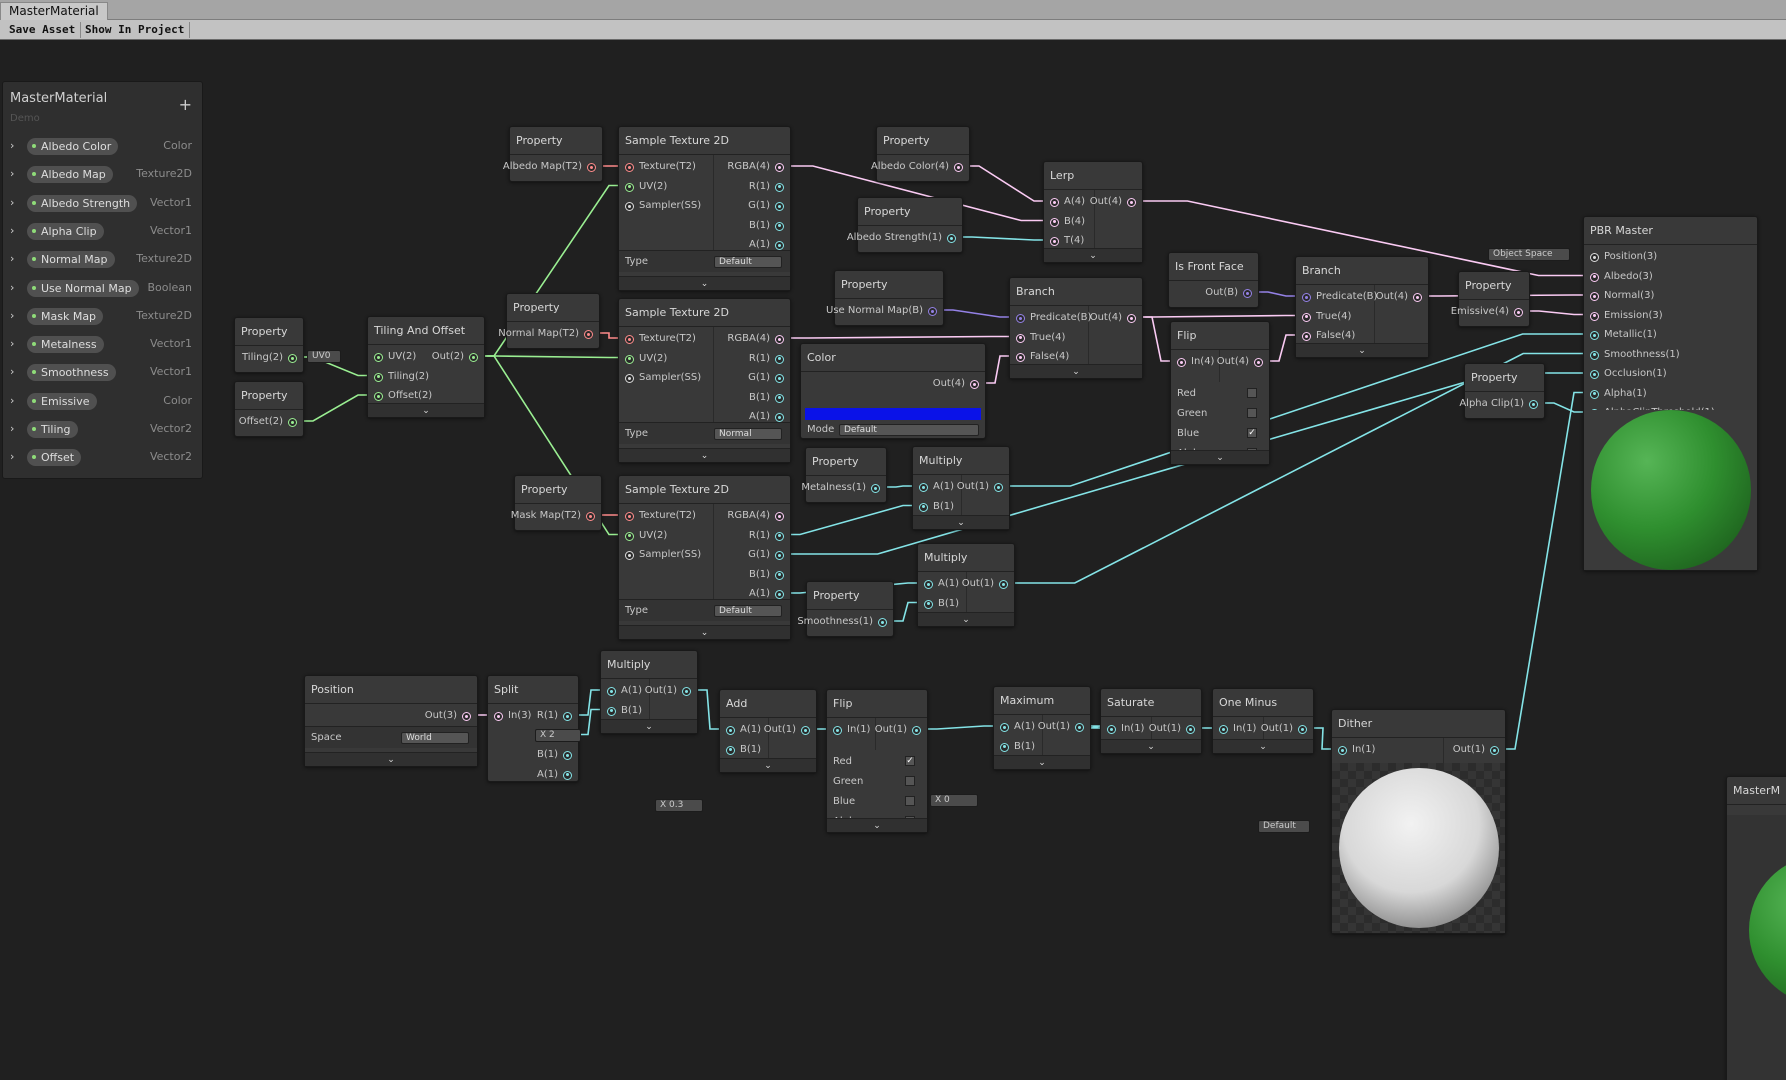 This screenshot has width=1786, height=1080. What do you see at coordinates (65, 316) in the screenshot?
I see `property-pill: Mask Map` at bounding box center [65, 316].